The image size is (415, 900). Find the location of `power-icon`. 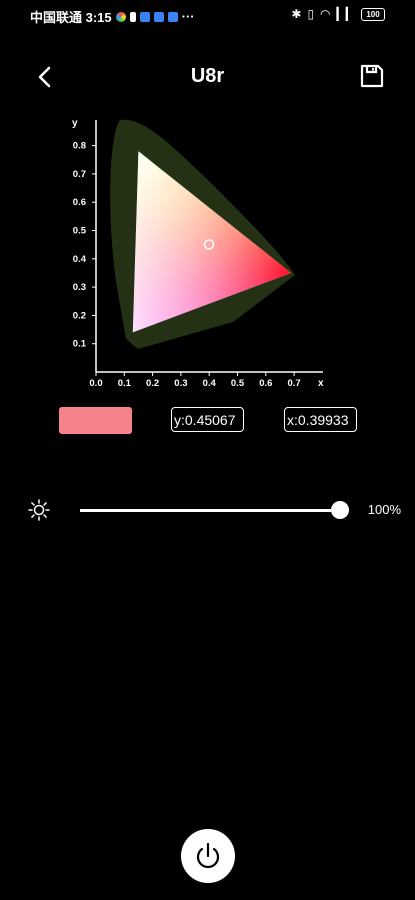

power-icon is located at coordinates (208, 855).